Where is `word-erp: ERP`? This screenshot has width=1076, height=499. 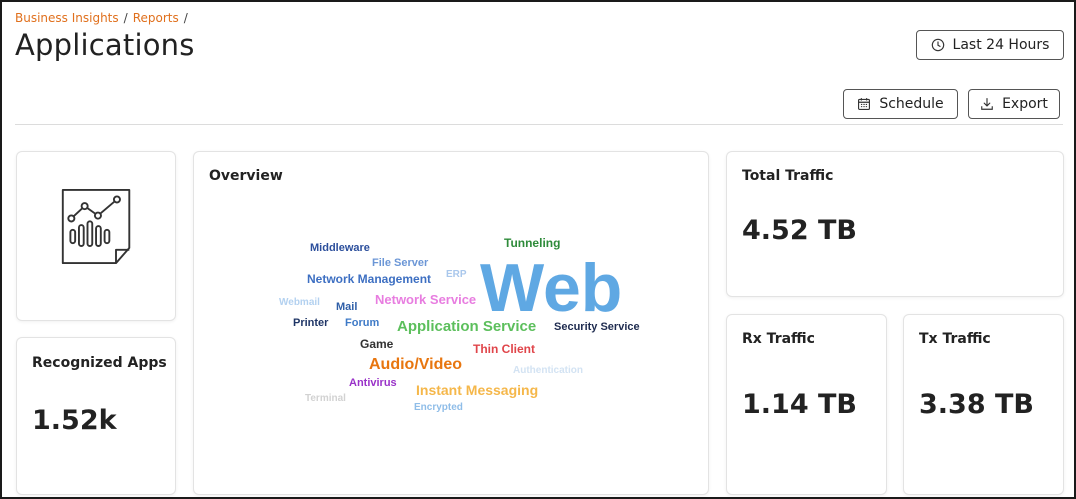
word-erp: ERP is located at coordinates (456, 275).